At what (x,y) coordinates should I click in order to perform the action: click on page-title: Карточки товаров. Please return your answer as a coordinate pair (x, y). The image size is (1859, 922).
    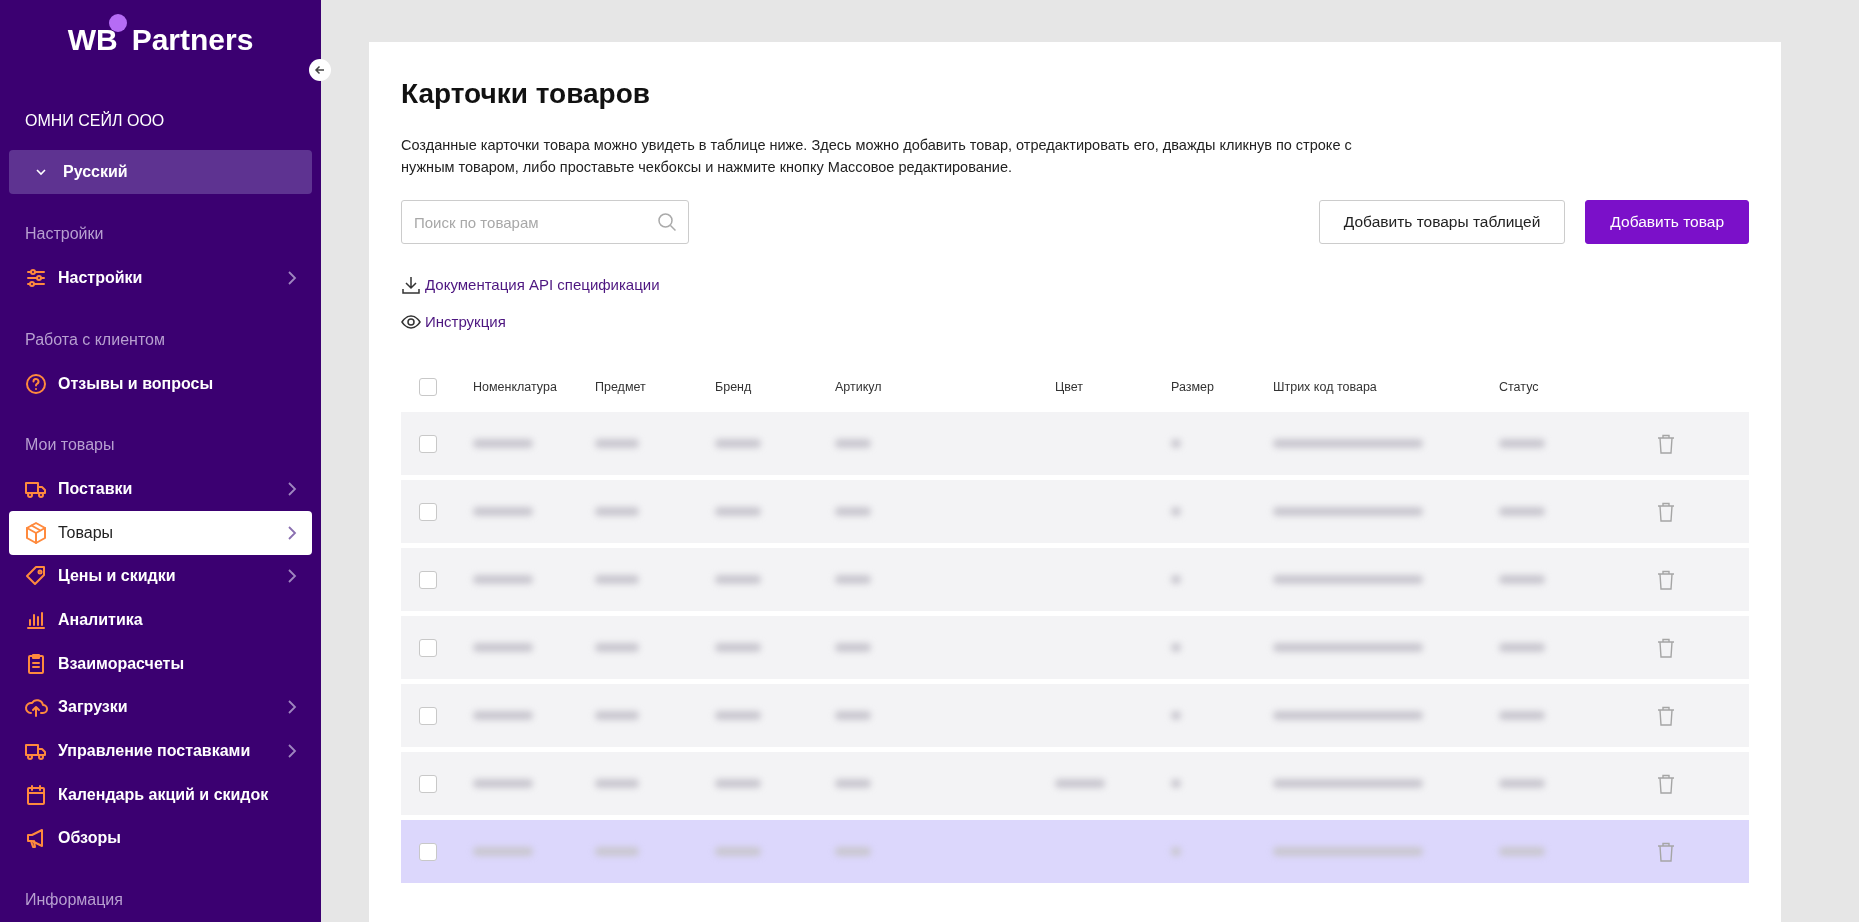
    Looking at the image, I should click on (526, 94).